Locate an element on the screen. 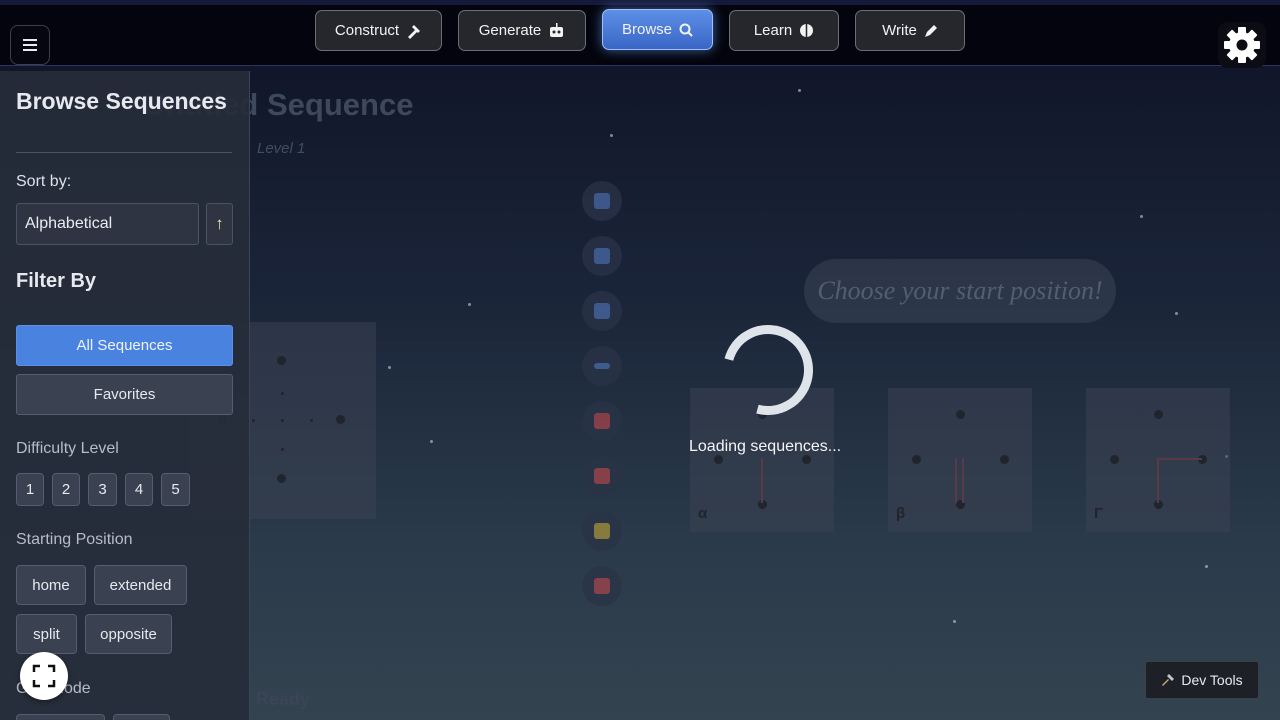  sort-select: Alphabetical is located at coordinates (107, 224).